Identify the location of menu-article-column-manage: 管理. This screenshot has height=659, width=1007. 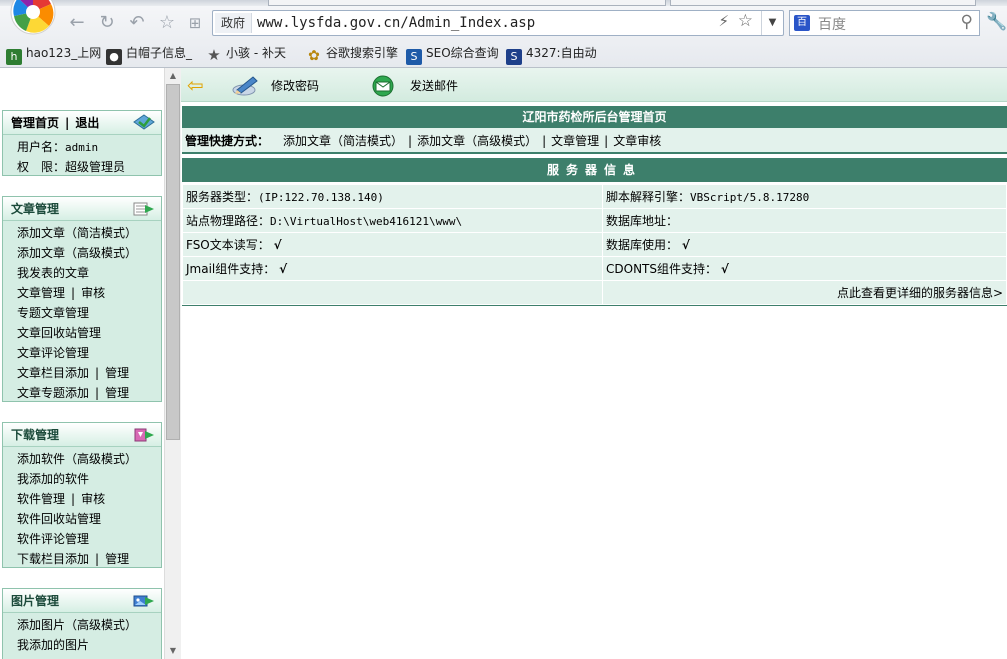
(117, 373).